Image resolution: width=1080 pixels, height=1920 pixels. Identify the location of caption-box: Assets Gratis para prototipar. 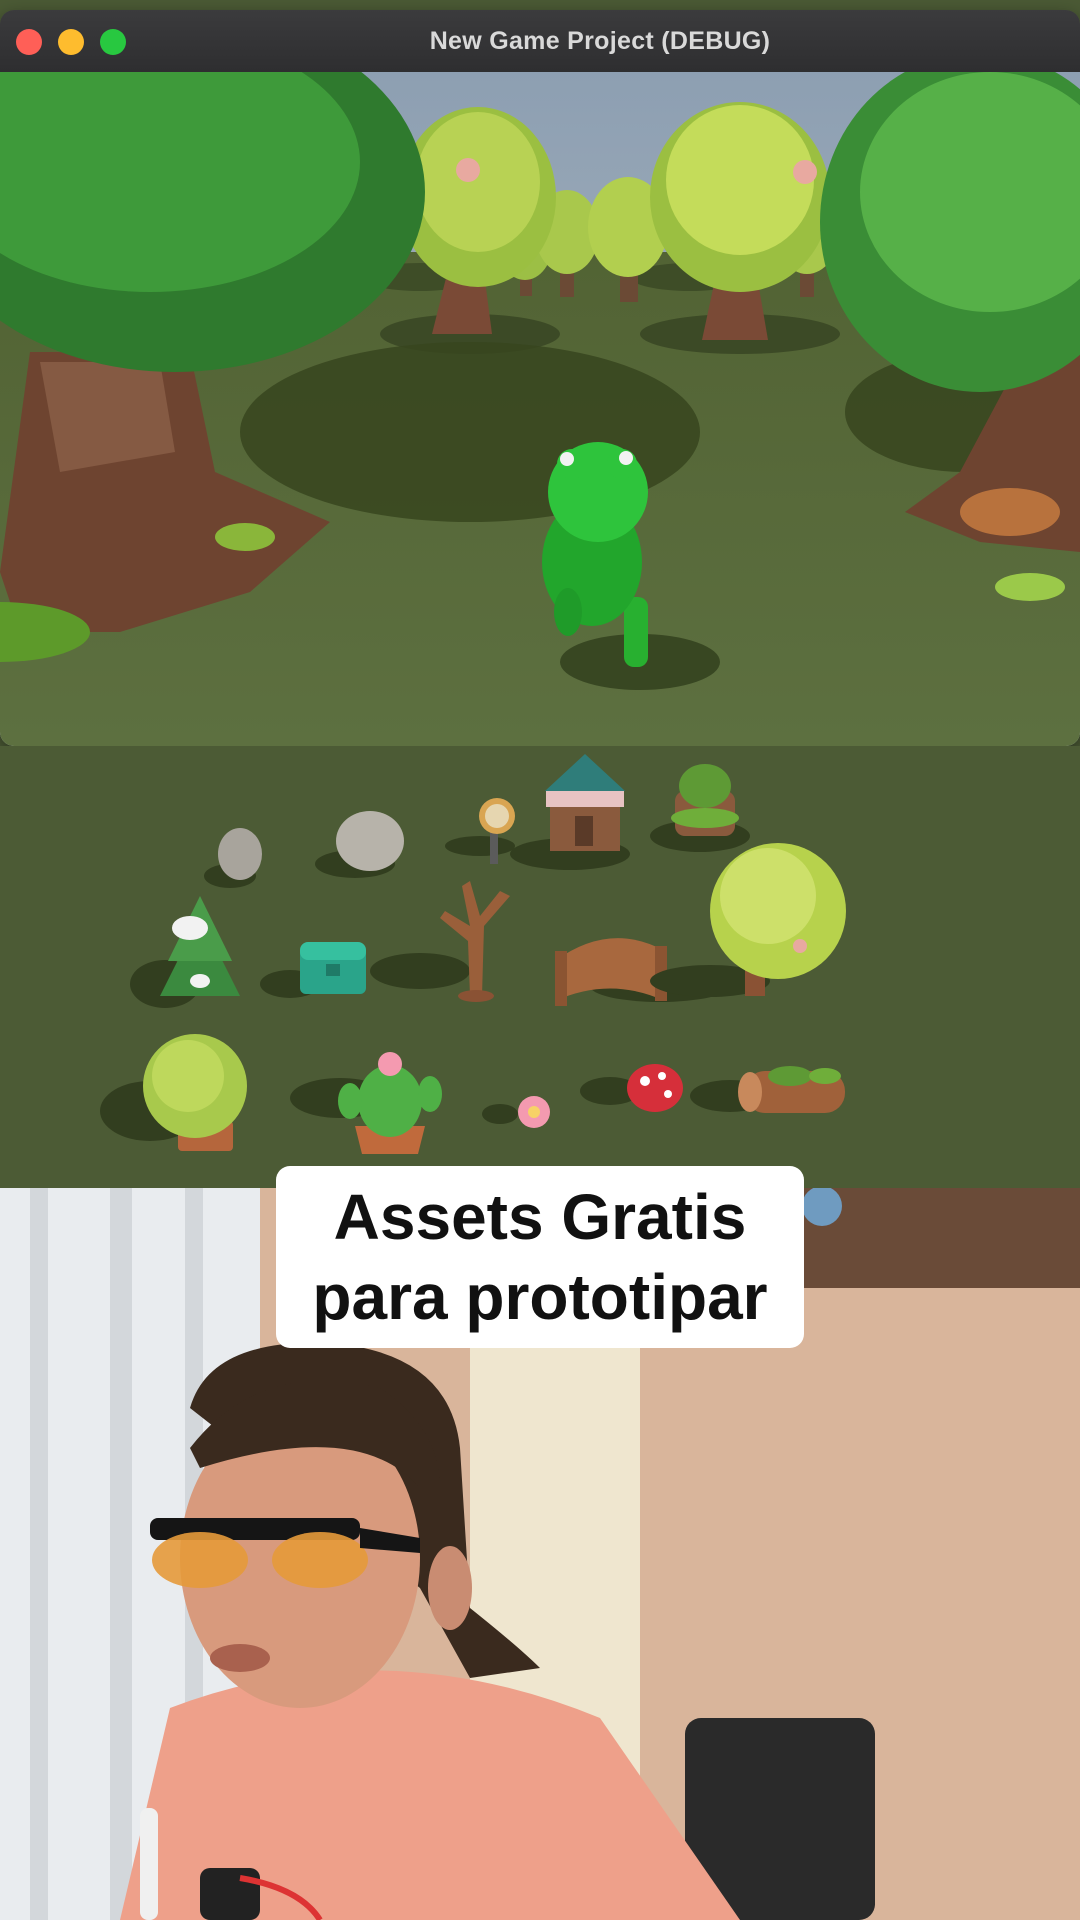
(540, 1257).